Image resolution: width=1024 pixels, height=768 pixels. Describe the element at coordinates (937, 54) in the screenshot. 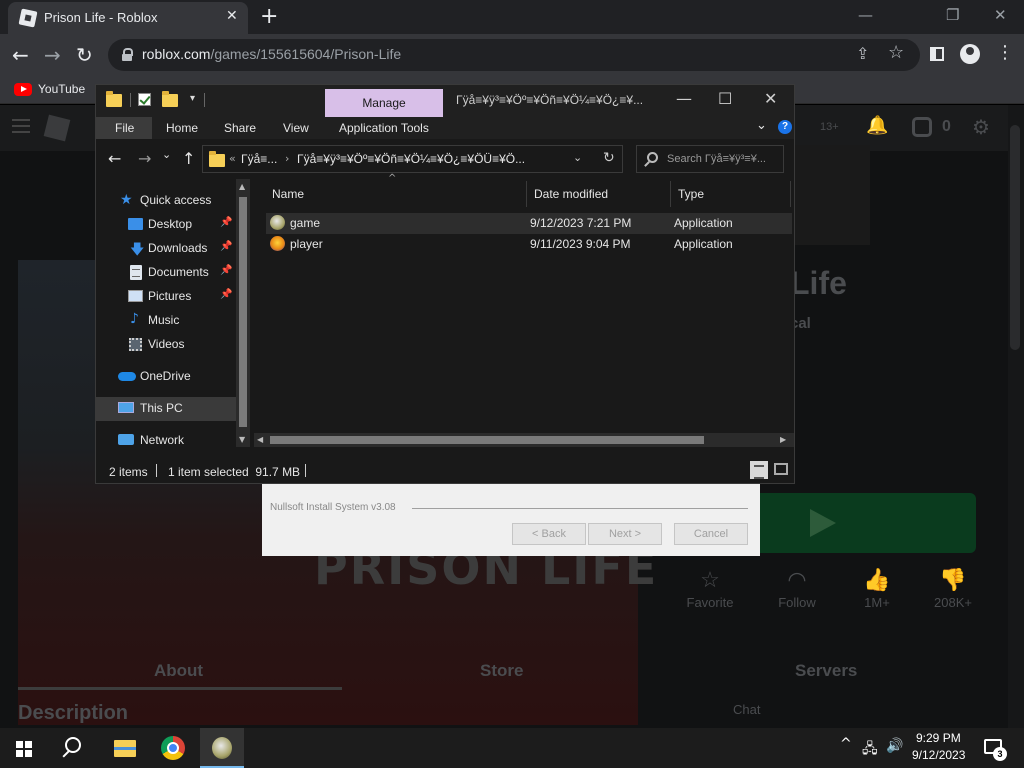

I see `side-panel-icon` at that location.